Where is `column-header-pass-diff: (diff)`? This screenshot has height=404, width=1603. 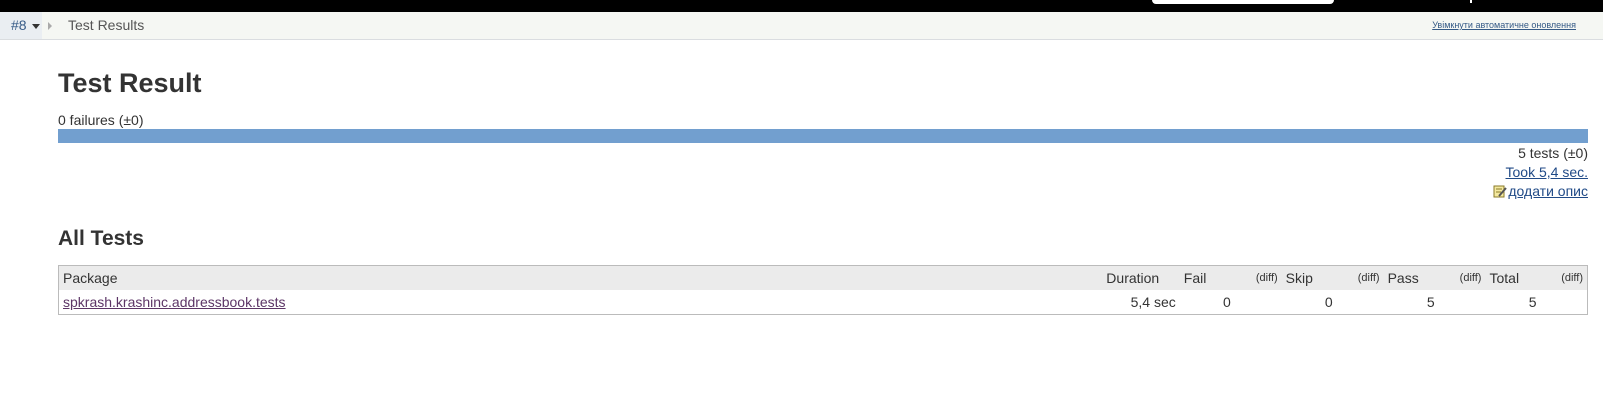 column-header-pass-diff: (diff) is located at coordinates (1462, 277).